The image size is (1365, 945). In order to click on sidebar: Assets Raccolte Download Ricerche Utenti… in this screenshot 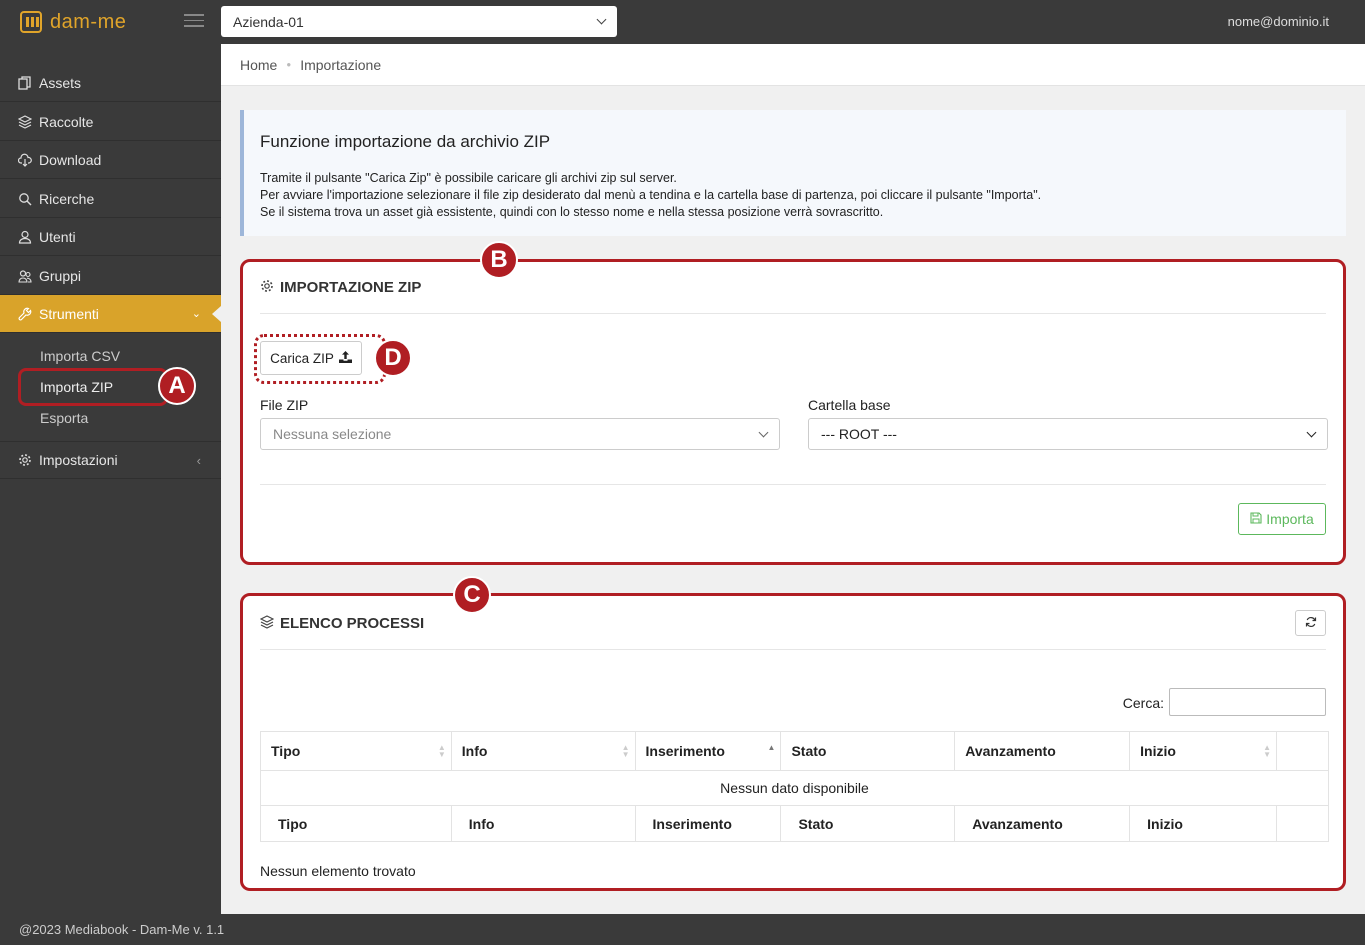, I will do `click(110, 479)`.